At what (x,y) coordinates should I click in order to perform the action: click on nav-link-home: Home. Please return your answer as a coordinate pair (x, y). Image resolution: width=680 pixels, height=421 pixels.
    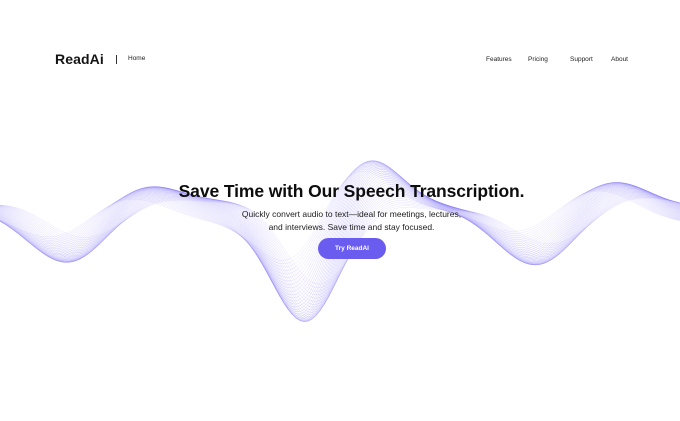
    Looking at the image, I should click on (136, 58).